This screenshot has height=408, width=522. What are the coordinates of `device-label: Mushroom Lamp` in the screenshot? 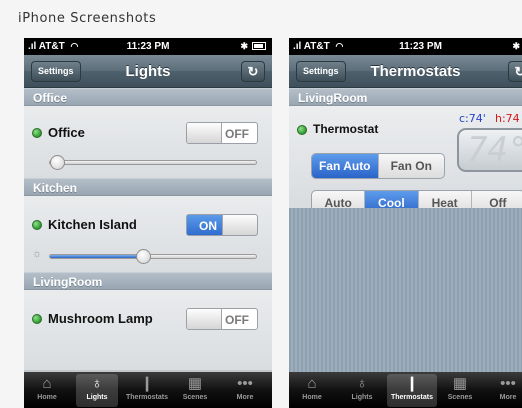 It's located at (100, 318).